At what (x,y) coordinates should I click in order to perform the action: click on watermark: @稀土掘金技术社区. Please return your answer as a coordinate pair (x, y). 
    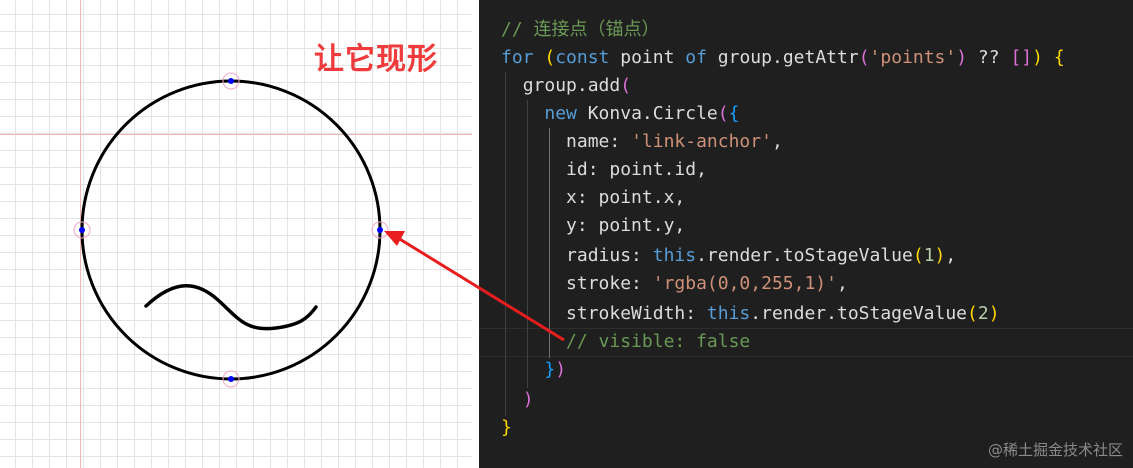
    Looking at the image, I should click on (1055, 450).